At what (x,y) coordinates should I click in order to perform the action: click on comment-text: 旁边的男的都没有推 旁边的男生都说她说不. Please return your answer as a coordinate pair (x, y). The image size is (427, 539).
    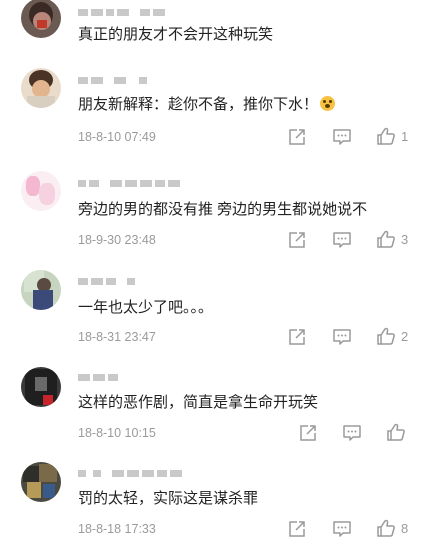
    Looking at the image, I should click on (223, 209).